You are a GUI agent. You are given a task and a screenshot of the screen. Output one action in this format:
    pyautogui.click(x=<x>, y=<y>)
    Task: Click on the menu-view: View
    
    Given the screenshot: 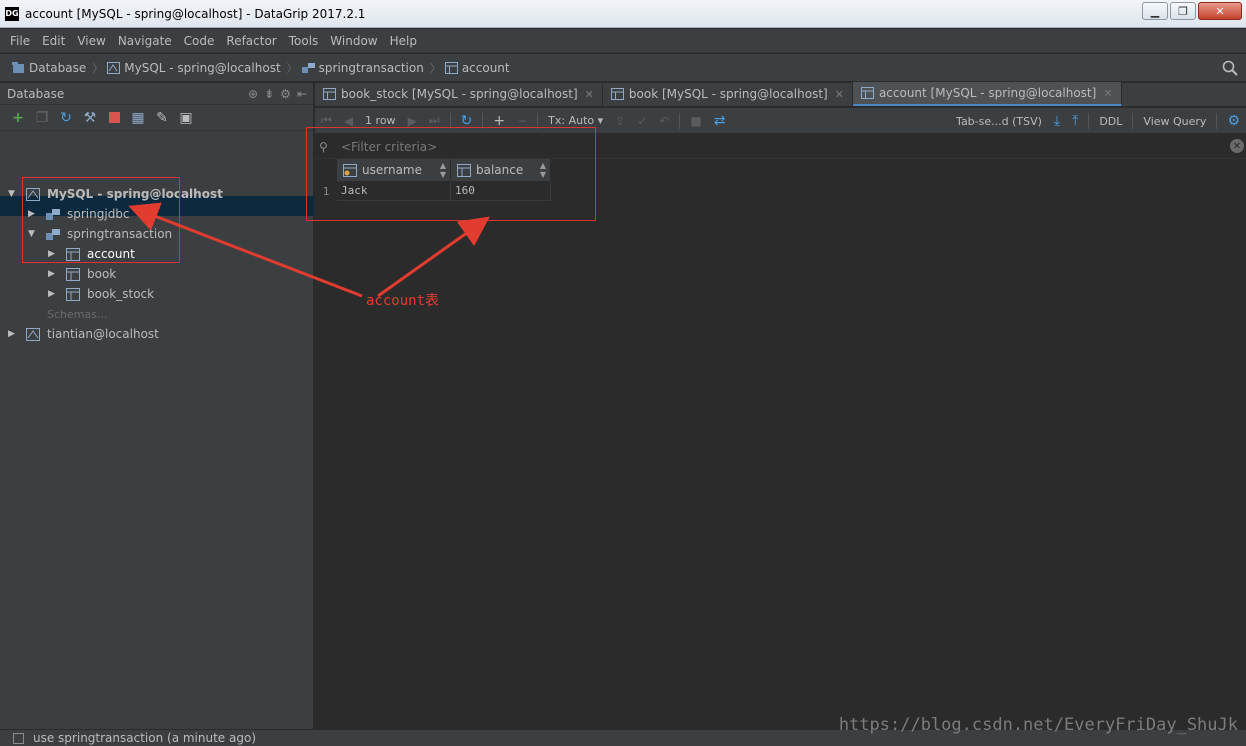 What is the action you would take?
    pyautogui.click(x=91, y=41)
    